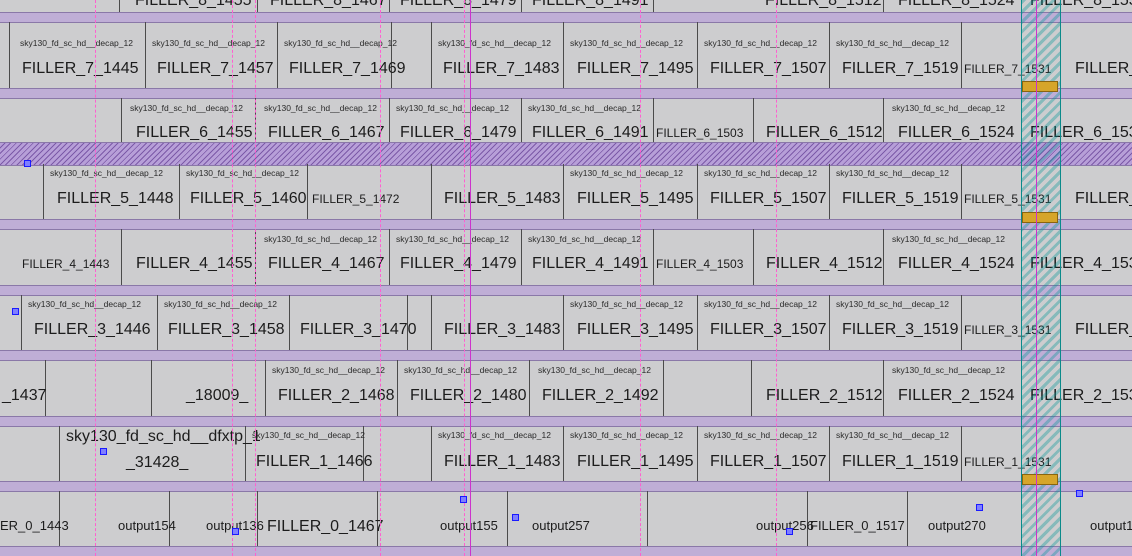  What do you see at coordinates (115, 198) in the screenshot?
I see `cell-label: FILLER_5_1448` at bounding box center [115, 198].